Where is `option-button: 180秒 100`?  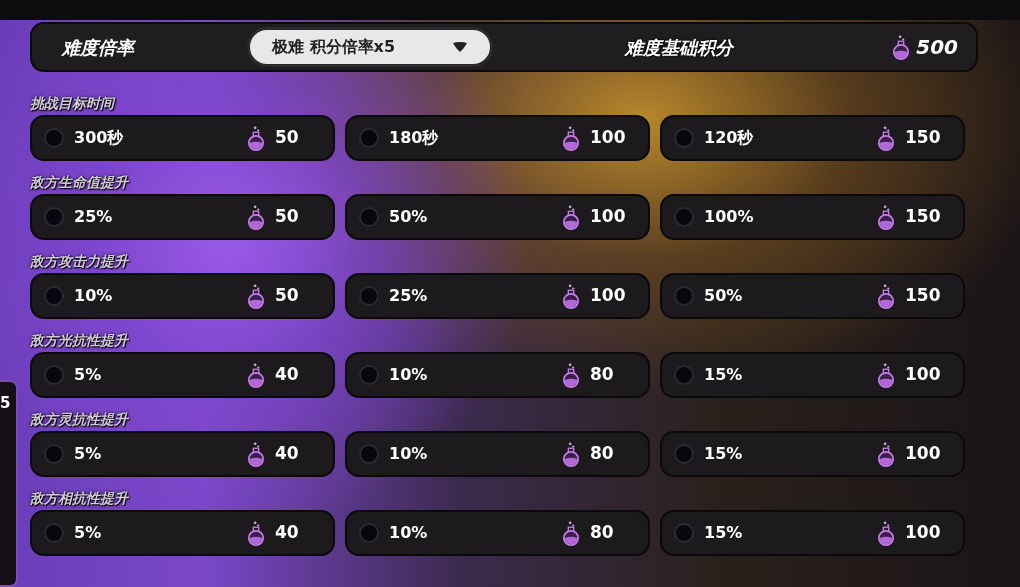
option-button: 180秒 100 is located at coordinates (497, 138).